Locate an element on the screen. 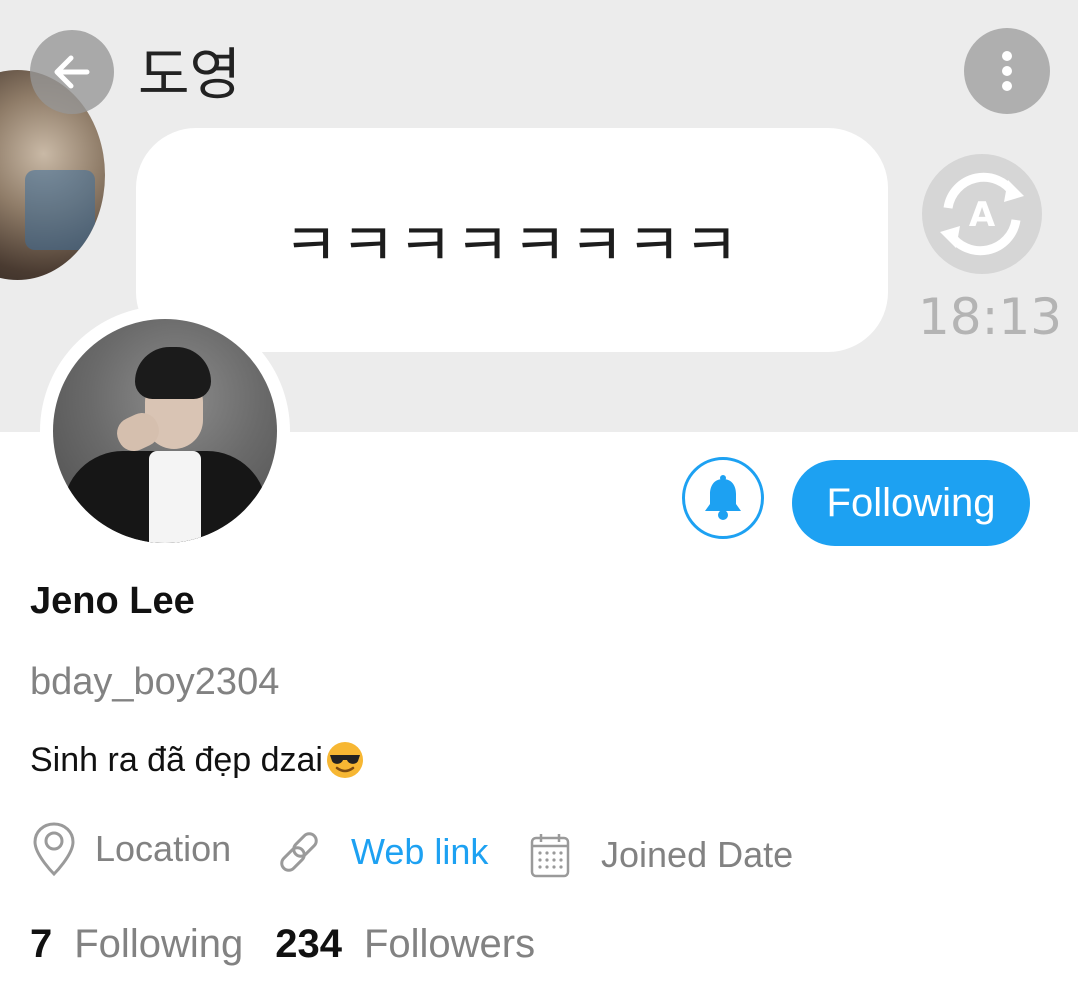  chat-sender-name: 도영 is located at coordinates (190, 75).